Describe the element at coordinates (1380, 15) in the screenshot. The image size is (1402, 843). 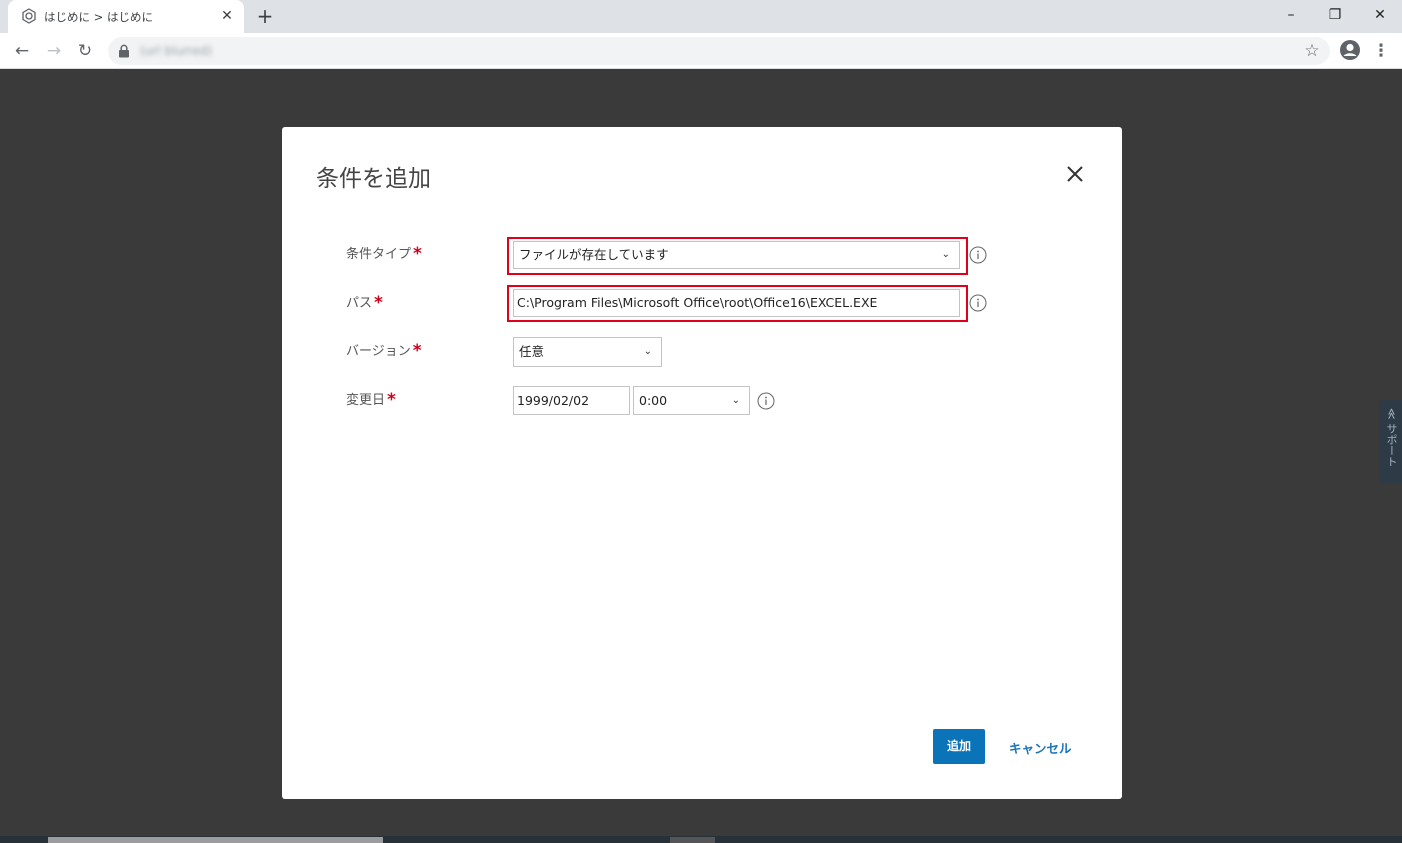
I see `window-close-icon: ✕` at that location.